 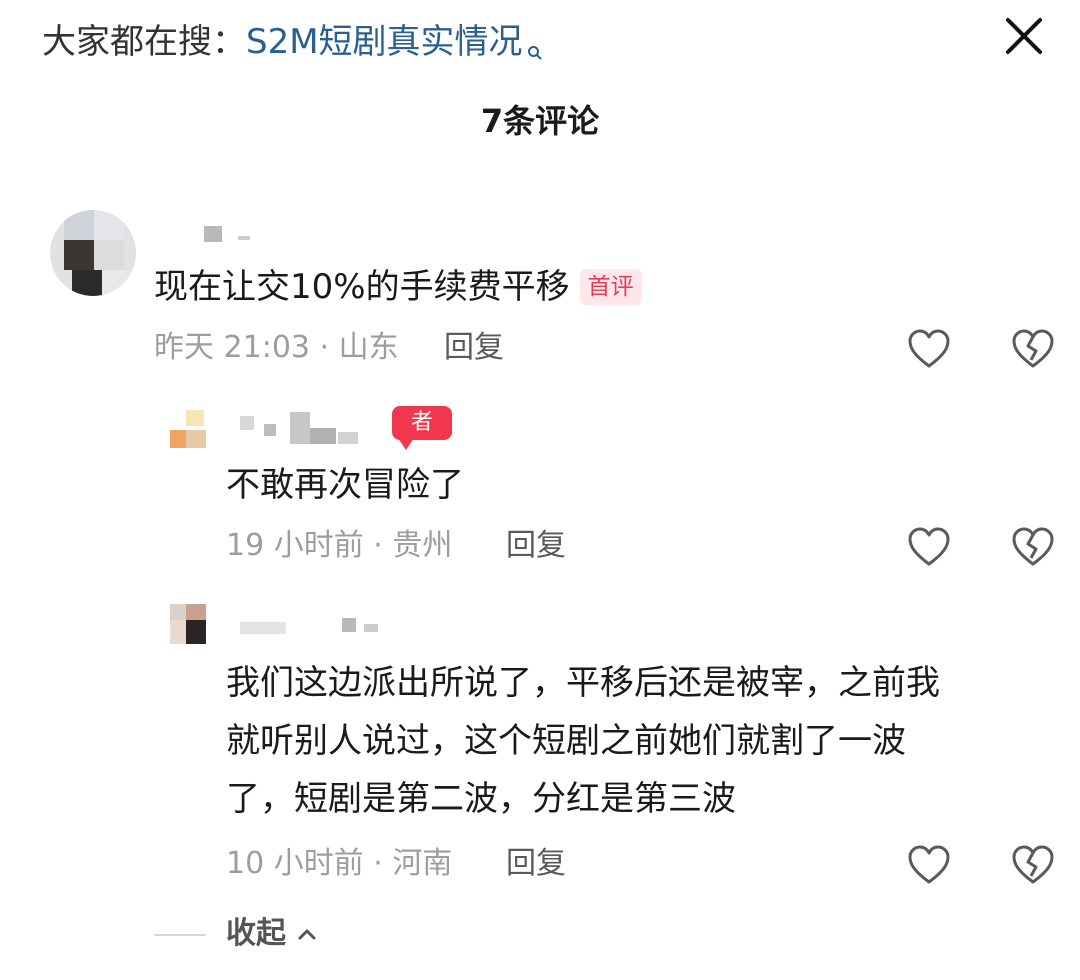 What do you see at coordinates (583, 683) in the screenshot?
I see `comment-line: 我们这边派出所说了，平移后还是被宰，之前我` at bounding box center [583, 683].